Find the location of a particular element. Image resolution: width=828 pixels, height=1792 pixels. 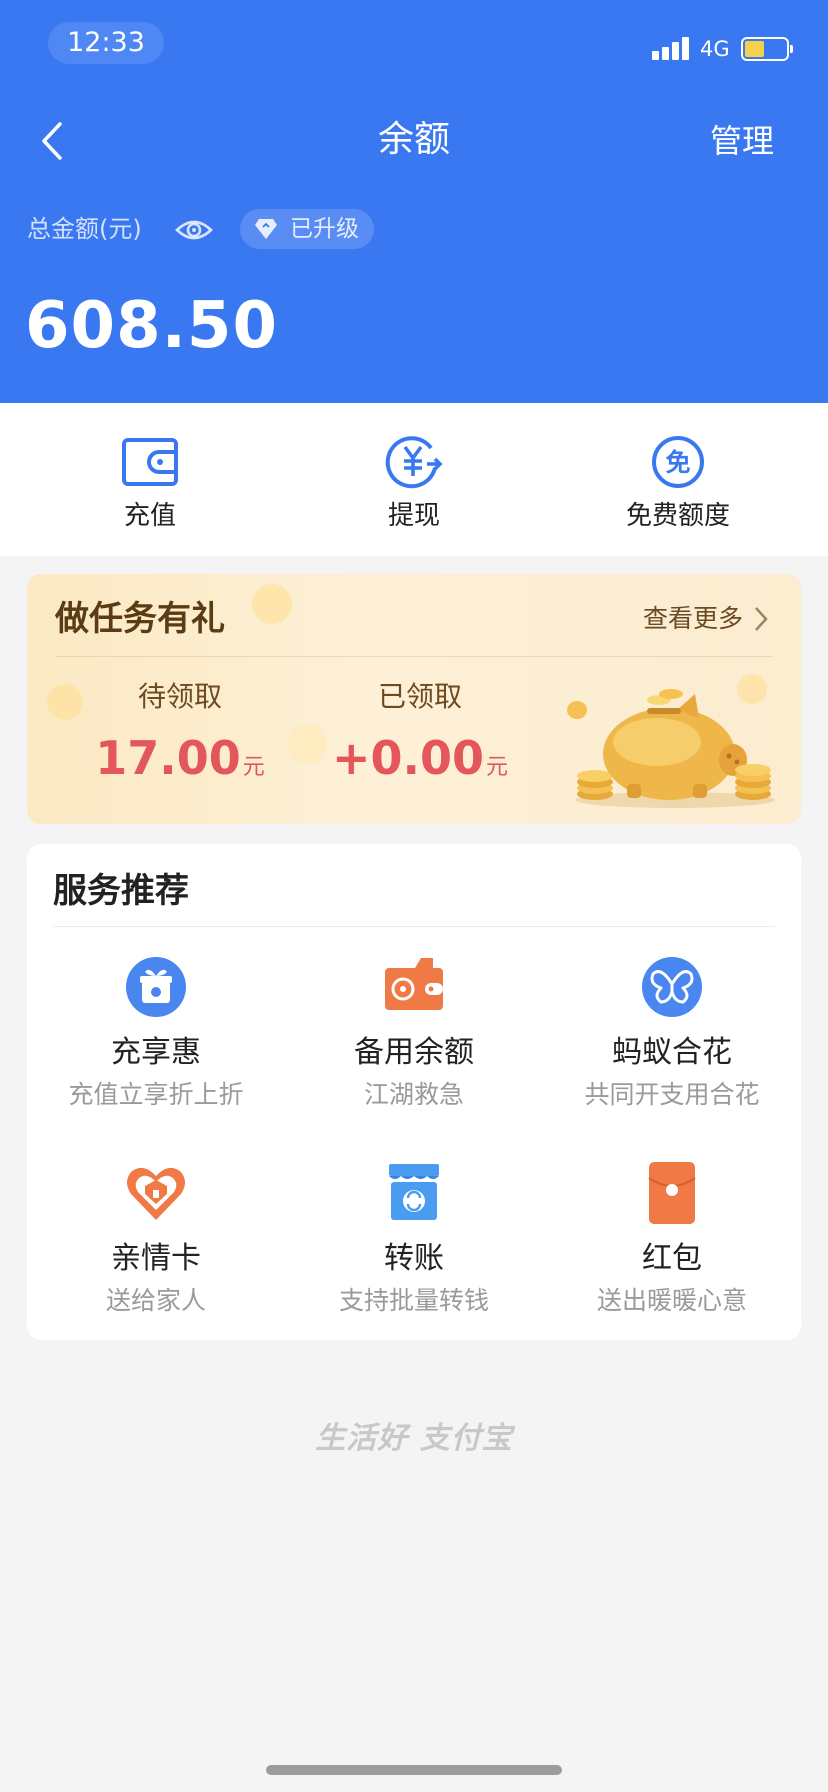

service-desc: 送给家人 is located at coordinates (155, 1300).